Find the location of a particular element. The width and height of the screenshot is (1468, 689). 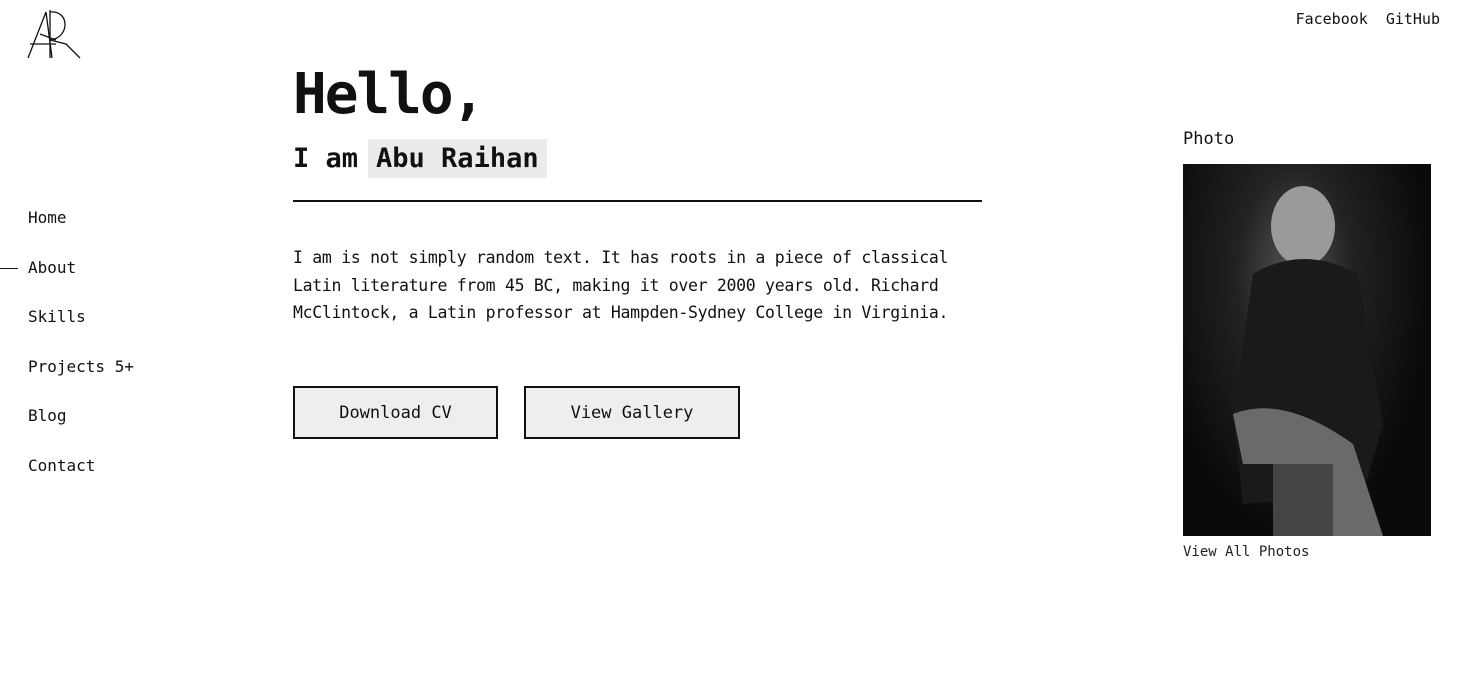

name-highlight: Abu Raihan is located at coordinates (457, 158).